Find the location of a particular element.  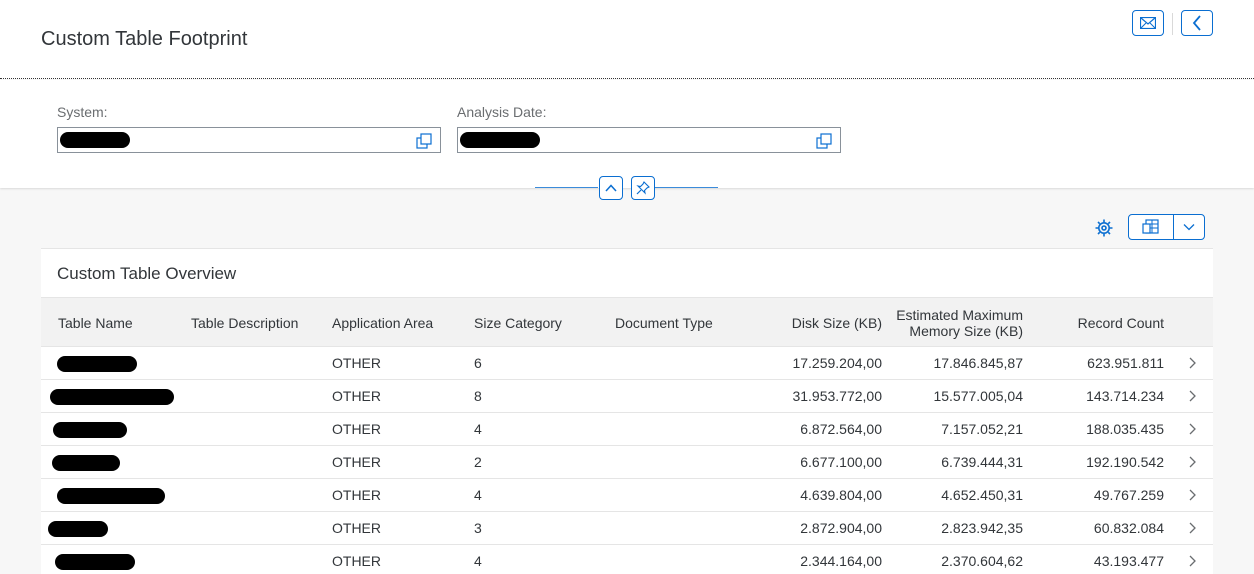

export-button is located at coordinates (1166, 227).